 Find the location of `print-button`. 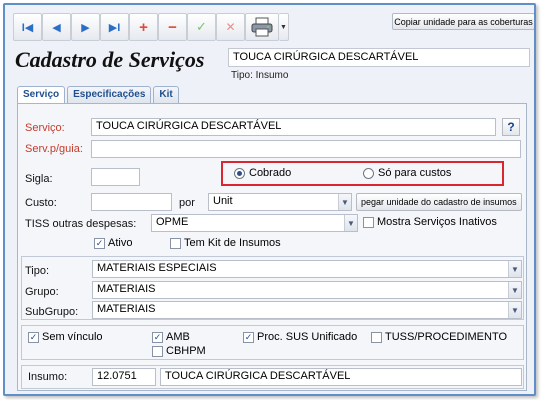

print-button is located at coordinates (262, 27).